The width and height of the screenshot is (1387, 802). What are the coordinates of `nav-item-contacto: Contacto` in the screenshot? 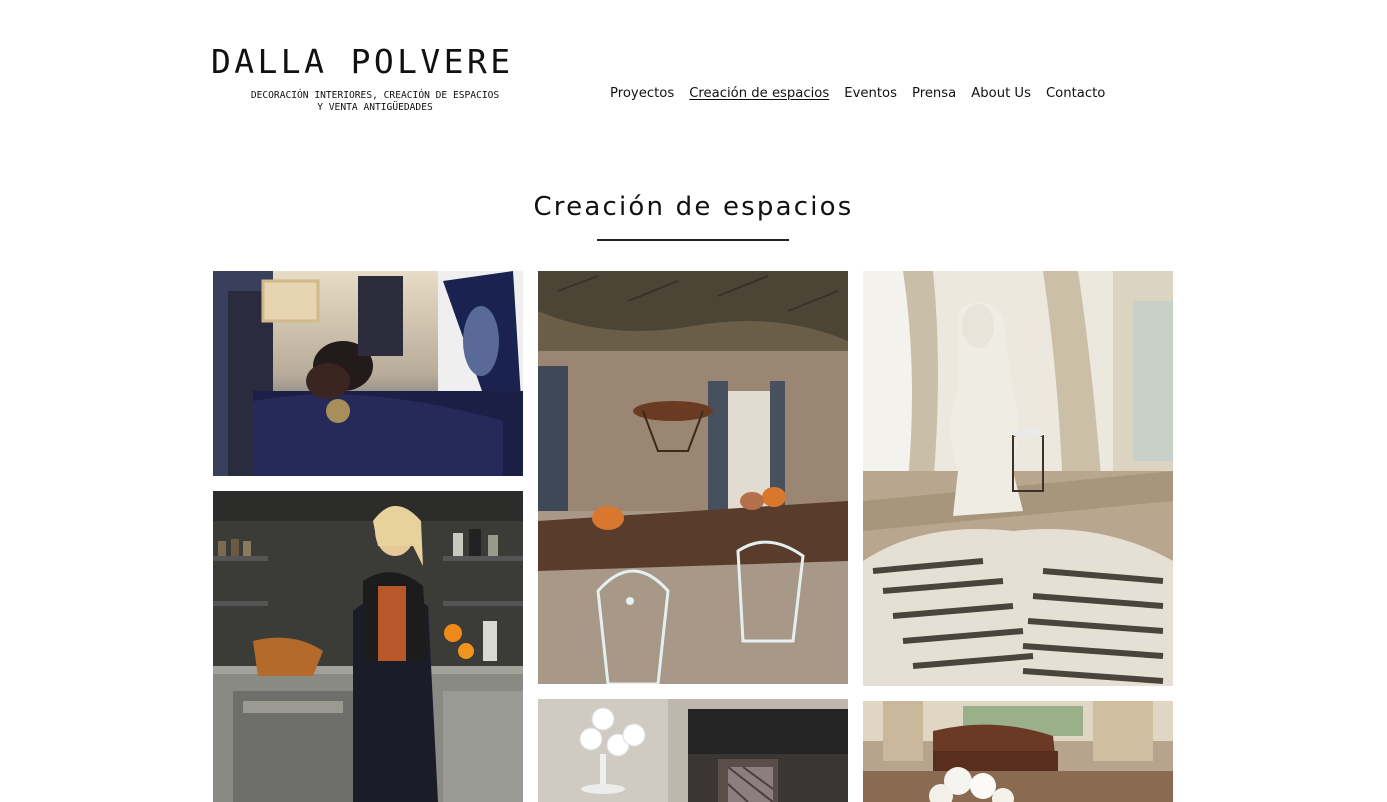 It's located at (1075, 93).